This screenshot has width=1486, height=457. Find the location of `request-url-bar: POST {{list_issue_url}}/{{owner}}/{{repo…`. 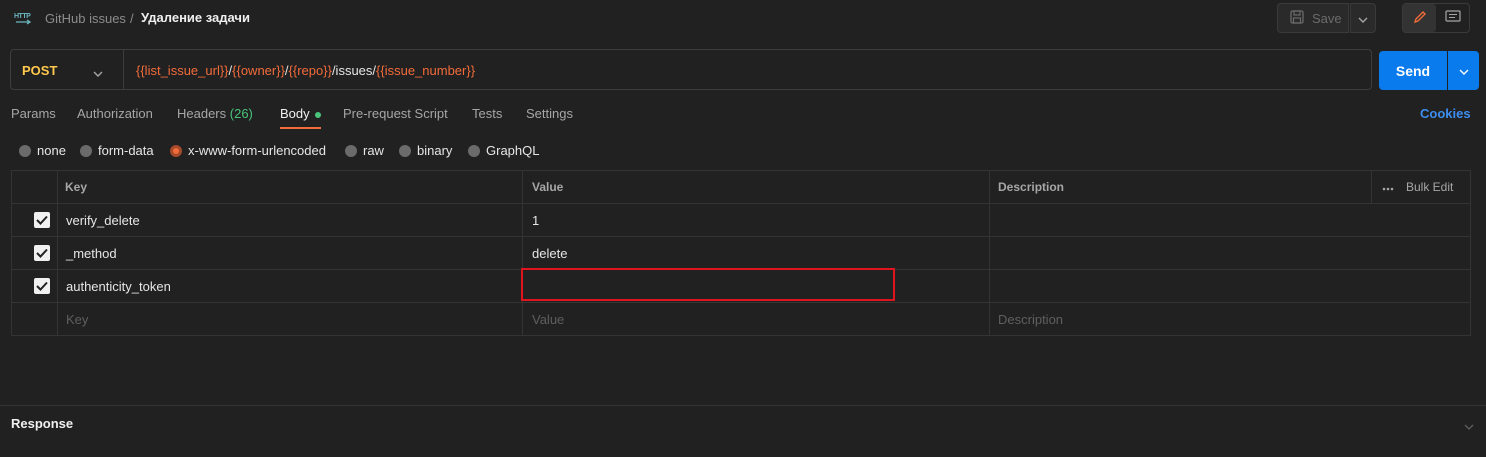

request-url-bar: POST {{list_issue_url}}/{{owner}}/{{repo… is located at coordinates (691, 69).